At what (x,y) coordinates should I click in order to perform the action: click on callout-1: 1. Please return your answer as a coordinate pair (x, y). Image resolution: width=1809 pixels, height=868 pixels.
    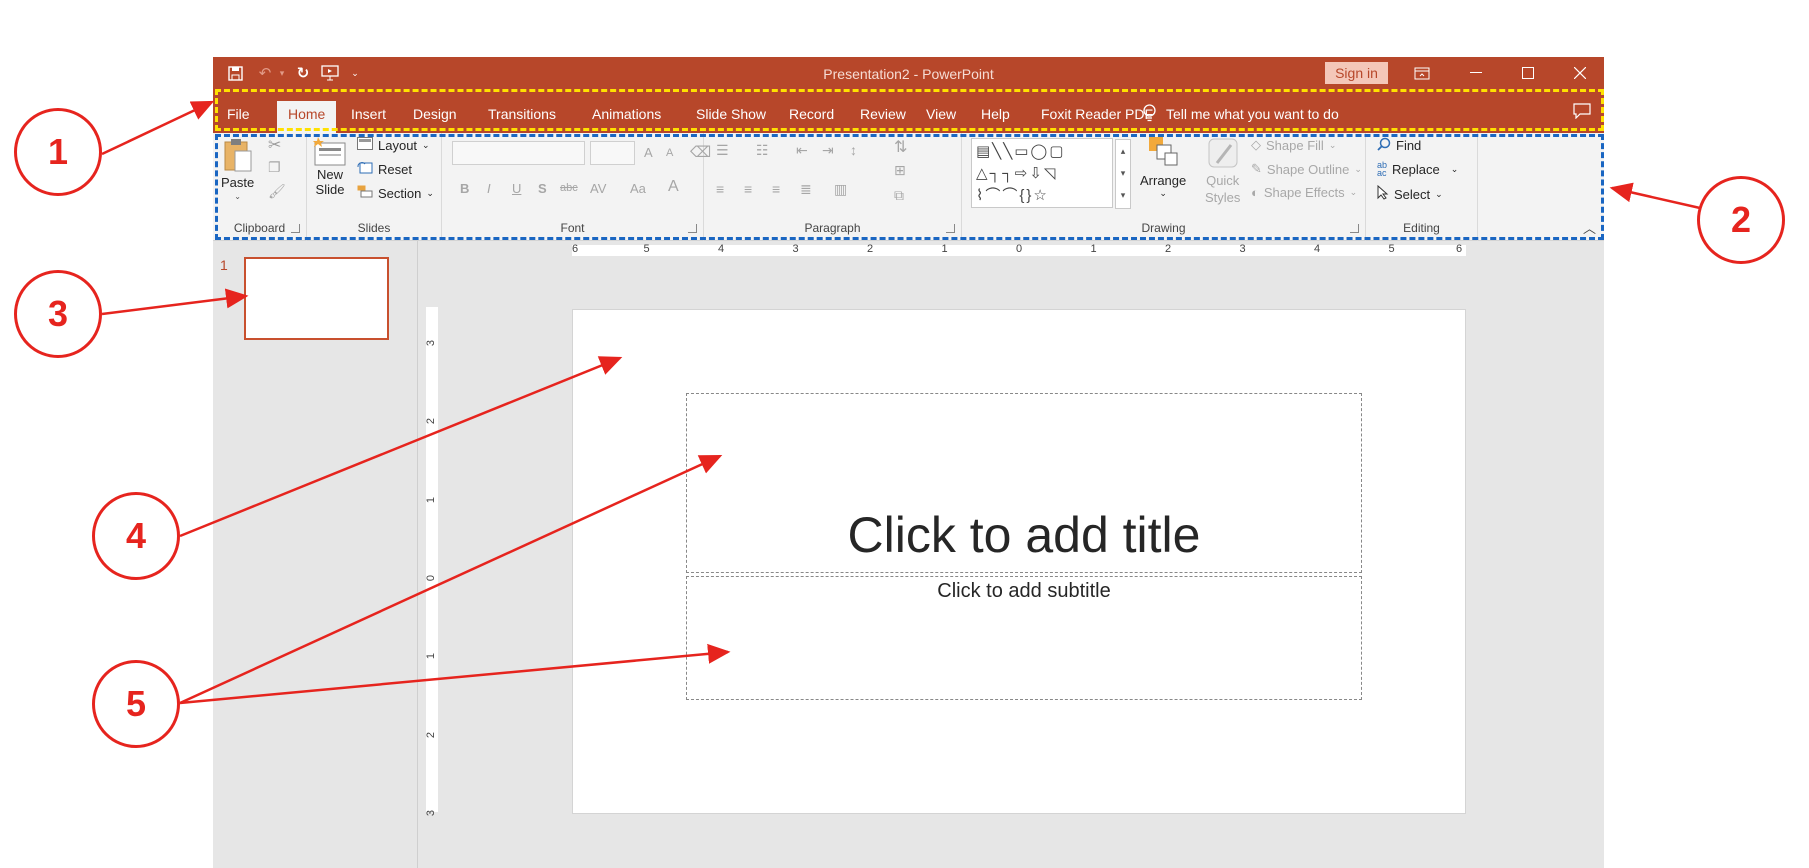
    Looking at the image, I should click on (58, 152).